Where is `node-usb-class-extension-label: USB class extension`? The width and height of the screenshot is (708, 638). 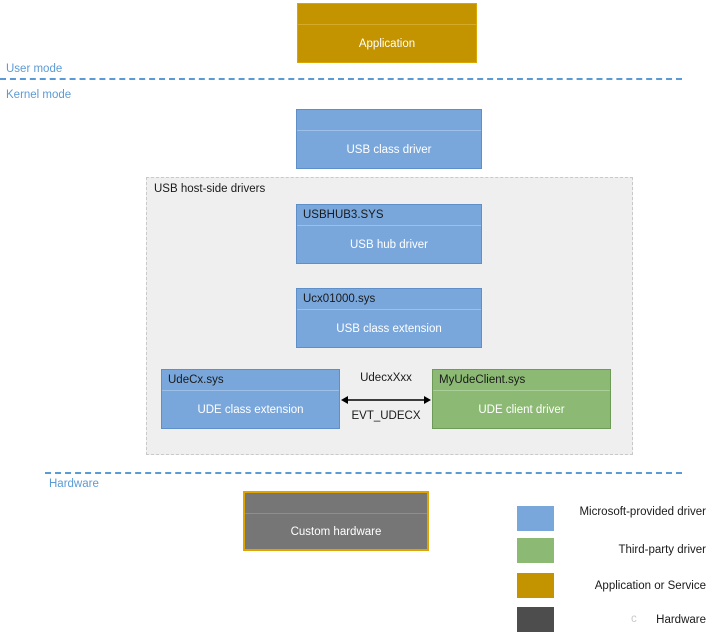
node-usb-class-extension-label: USB class extension is located at coordinates (389, 328).